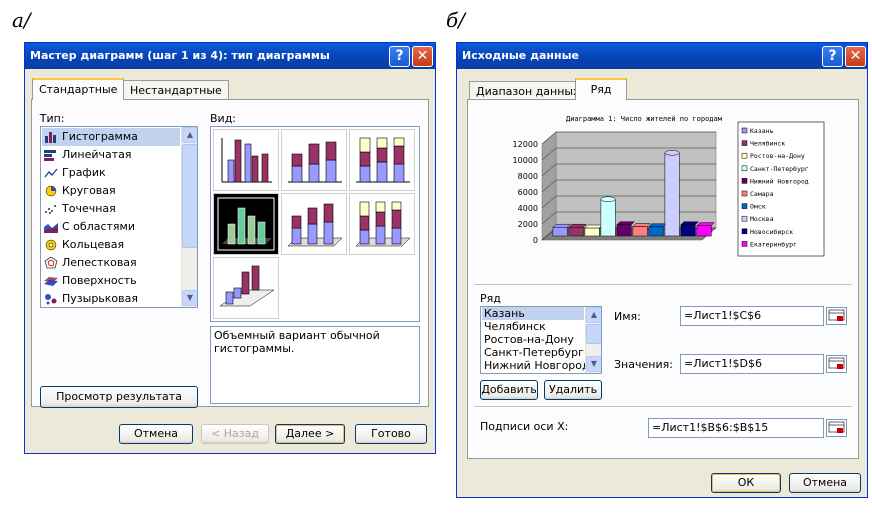 Image resolution: width=872 pixels, height=521 pixels. Describe the element at coordinates (746, 483) in the screenshot. I see `ok-button: ОК` at that location.